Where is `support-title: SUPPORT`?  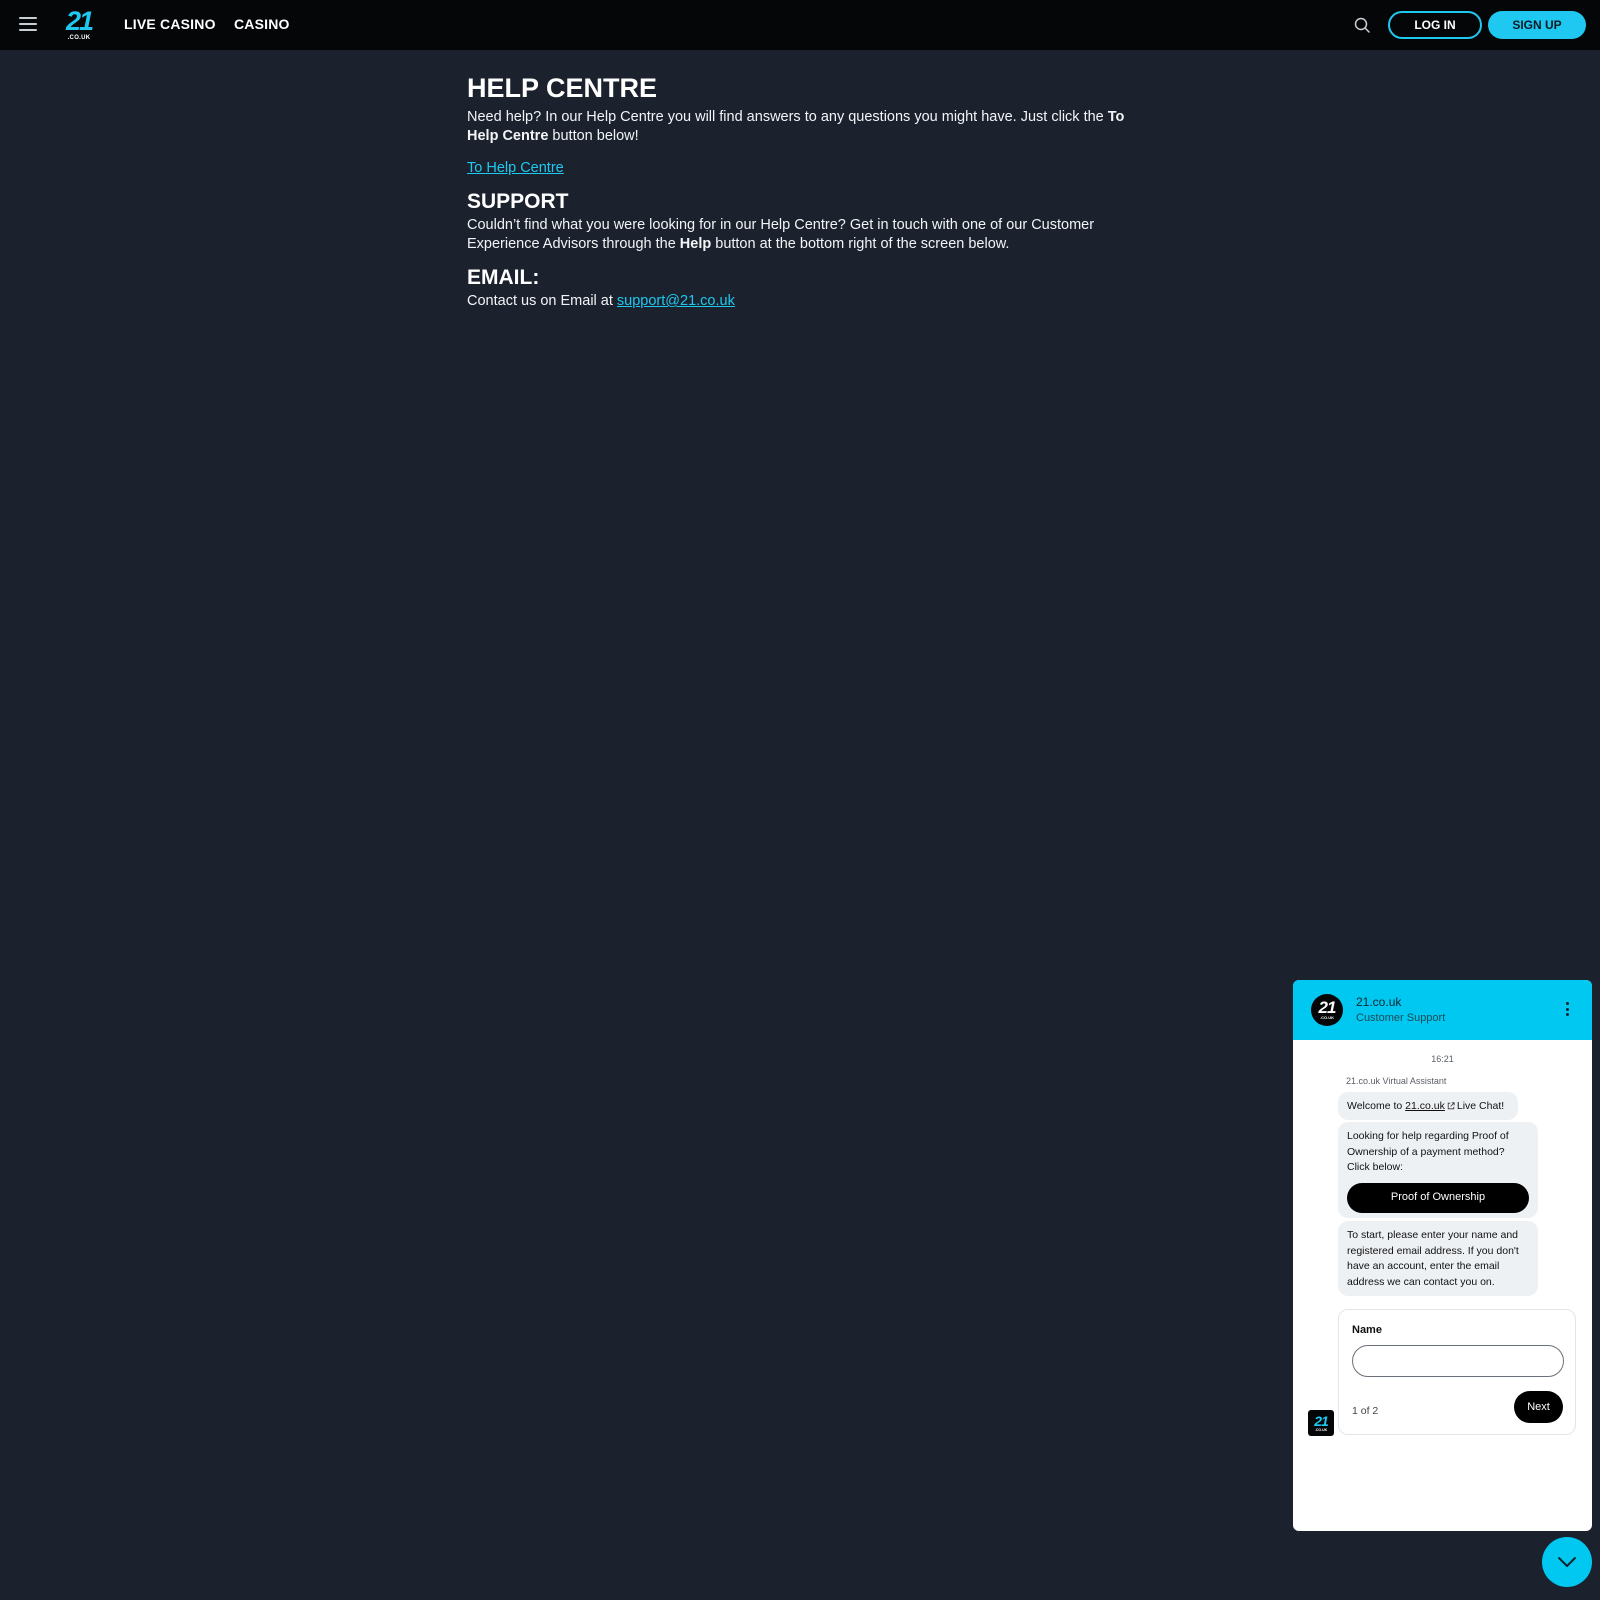
support-title: SUPPORT is located at coordinates (518, 201).